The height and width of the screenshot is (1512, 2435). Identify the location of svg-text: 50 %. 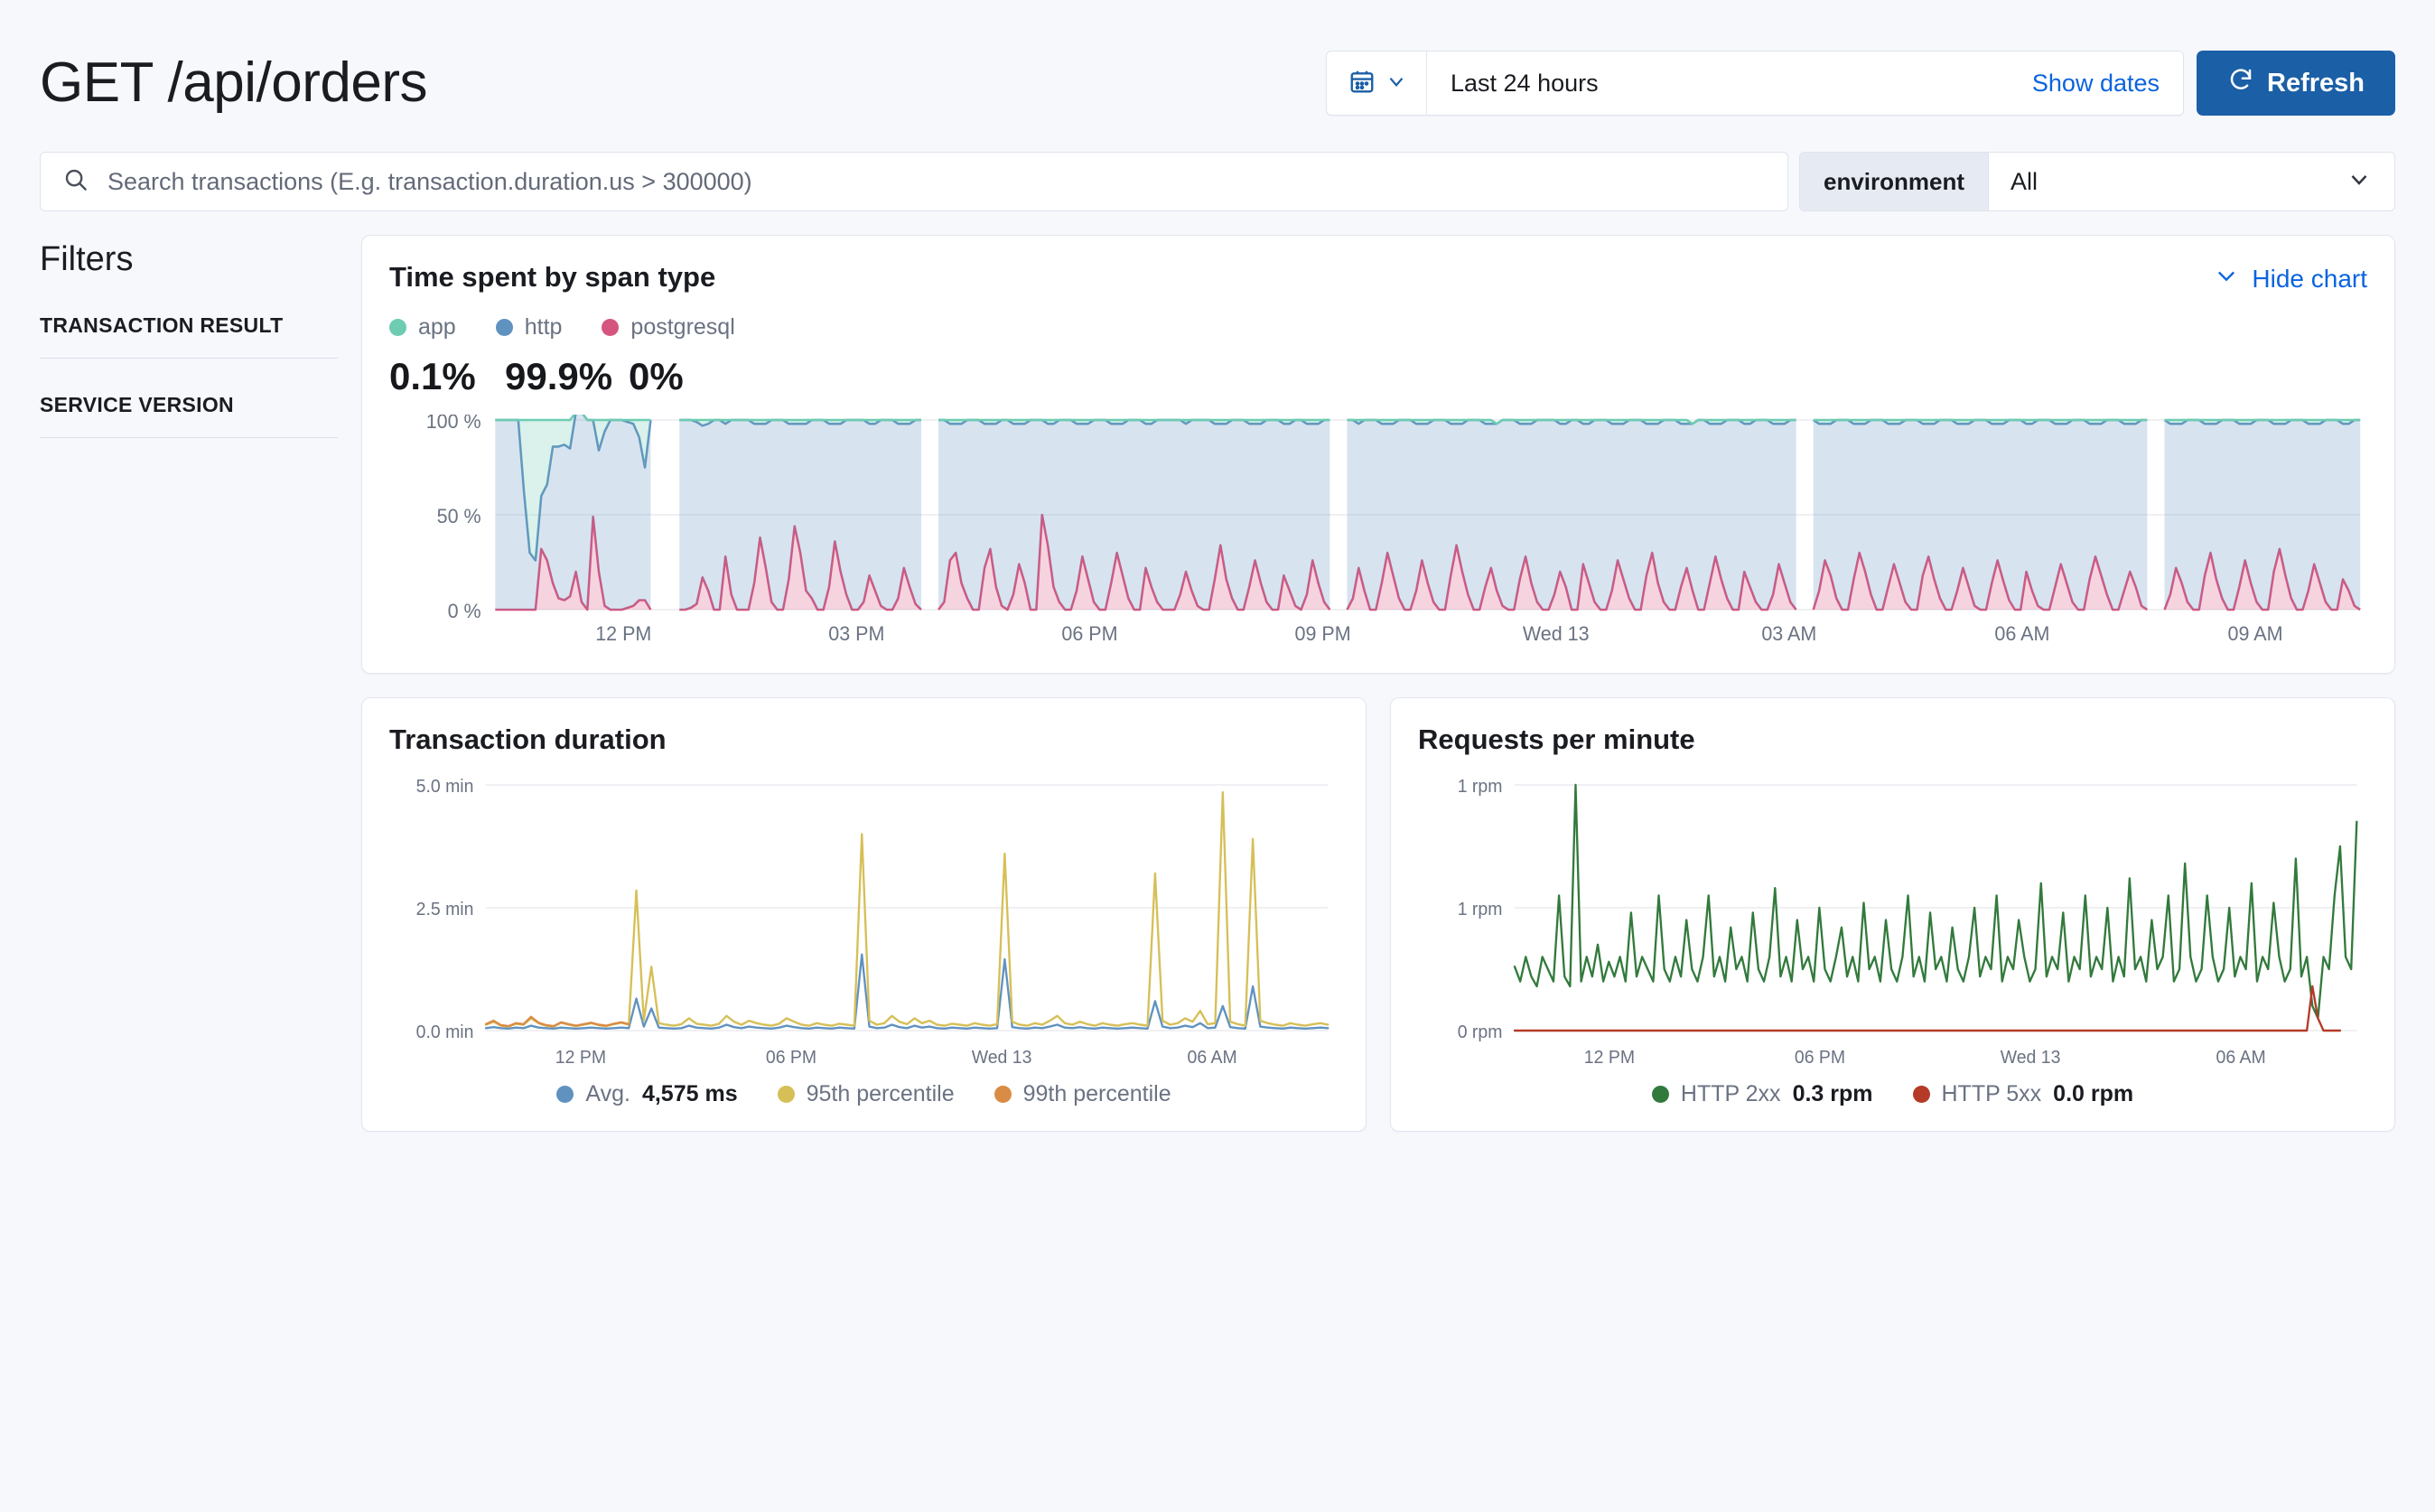
(459, 516).